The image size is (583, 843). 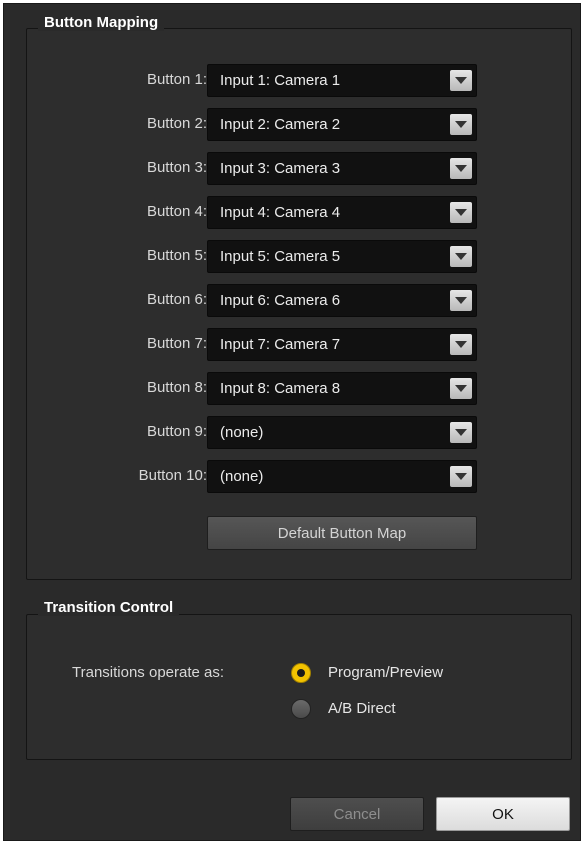 What do you see at coordinates (342, 533) in the screenshot?
I see `default-button-map-button: Default Button Map` at bounding box center [342, 533].